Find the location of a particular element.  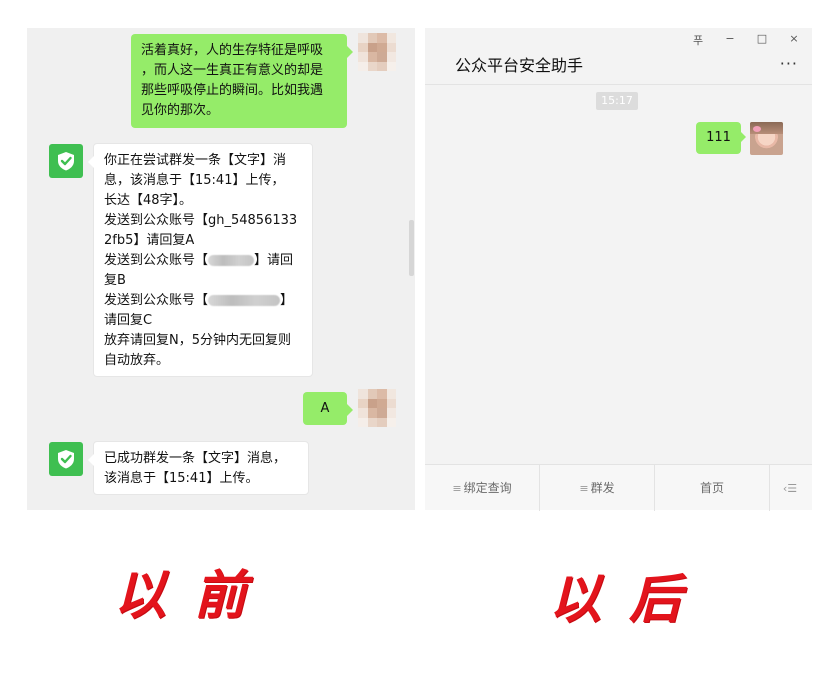

message-text: 】请回 is located at coordinates (274, 260).